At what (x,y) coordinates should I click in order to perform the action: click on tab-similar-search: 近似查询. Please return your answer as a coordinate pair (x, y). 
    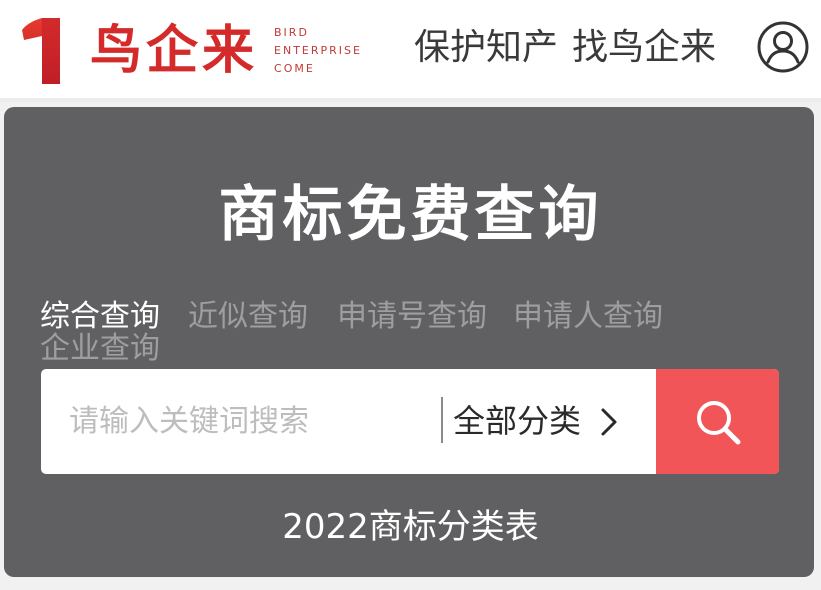
    Looking at the image, I should click on (248, 317).